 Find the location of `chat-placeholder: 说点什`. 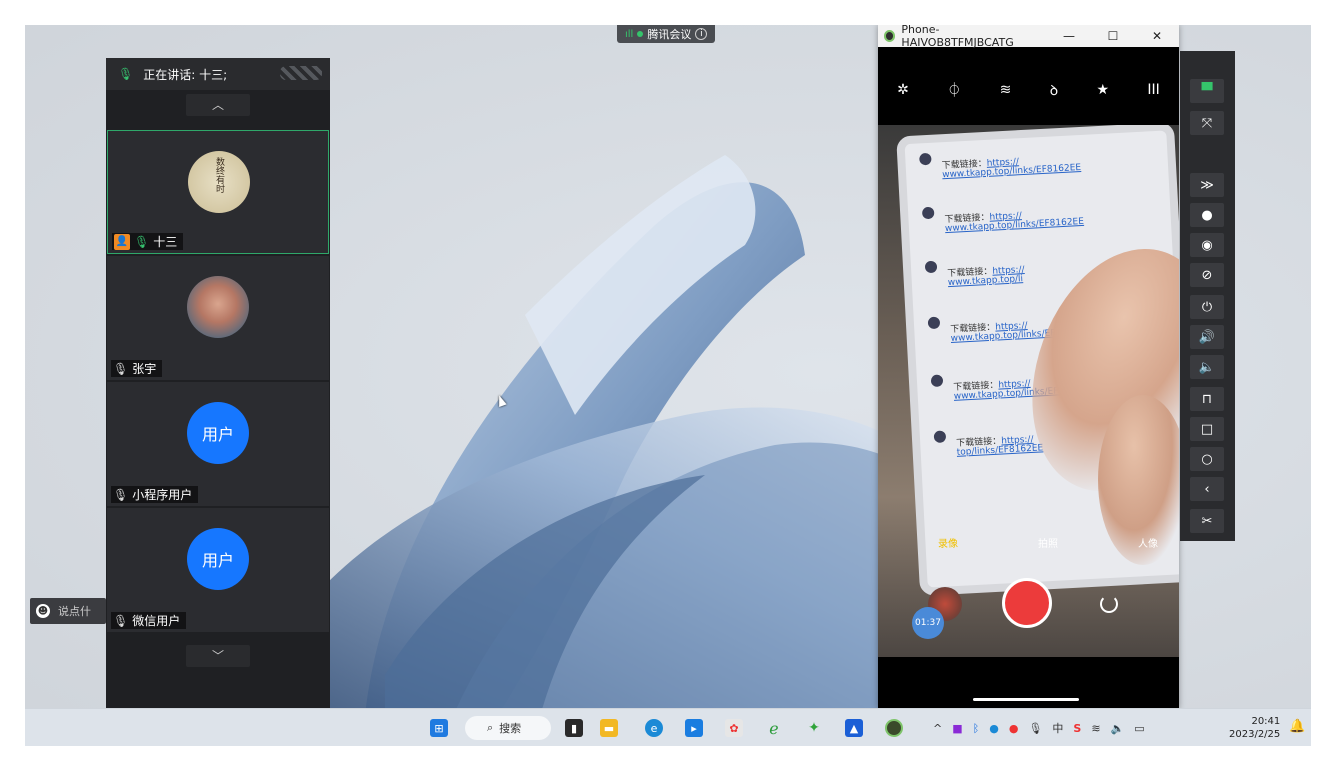

chat-placeholder: 说点什 is located at coordinates (74, 611).